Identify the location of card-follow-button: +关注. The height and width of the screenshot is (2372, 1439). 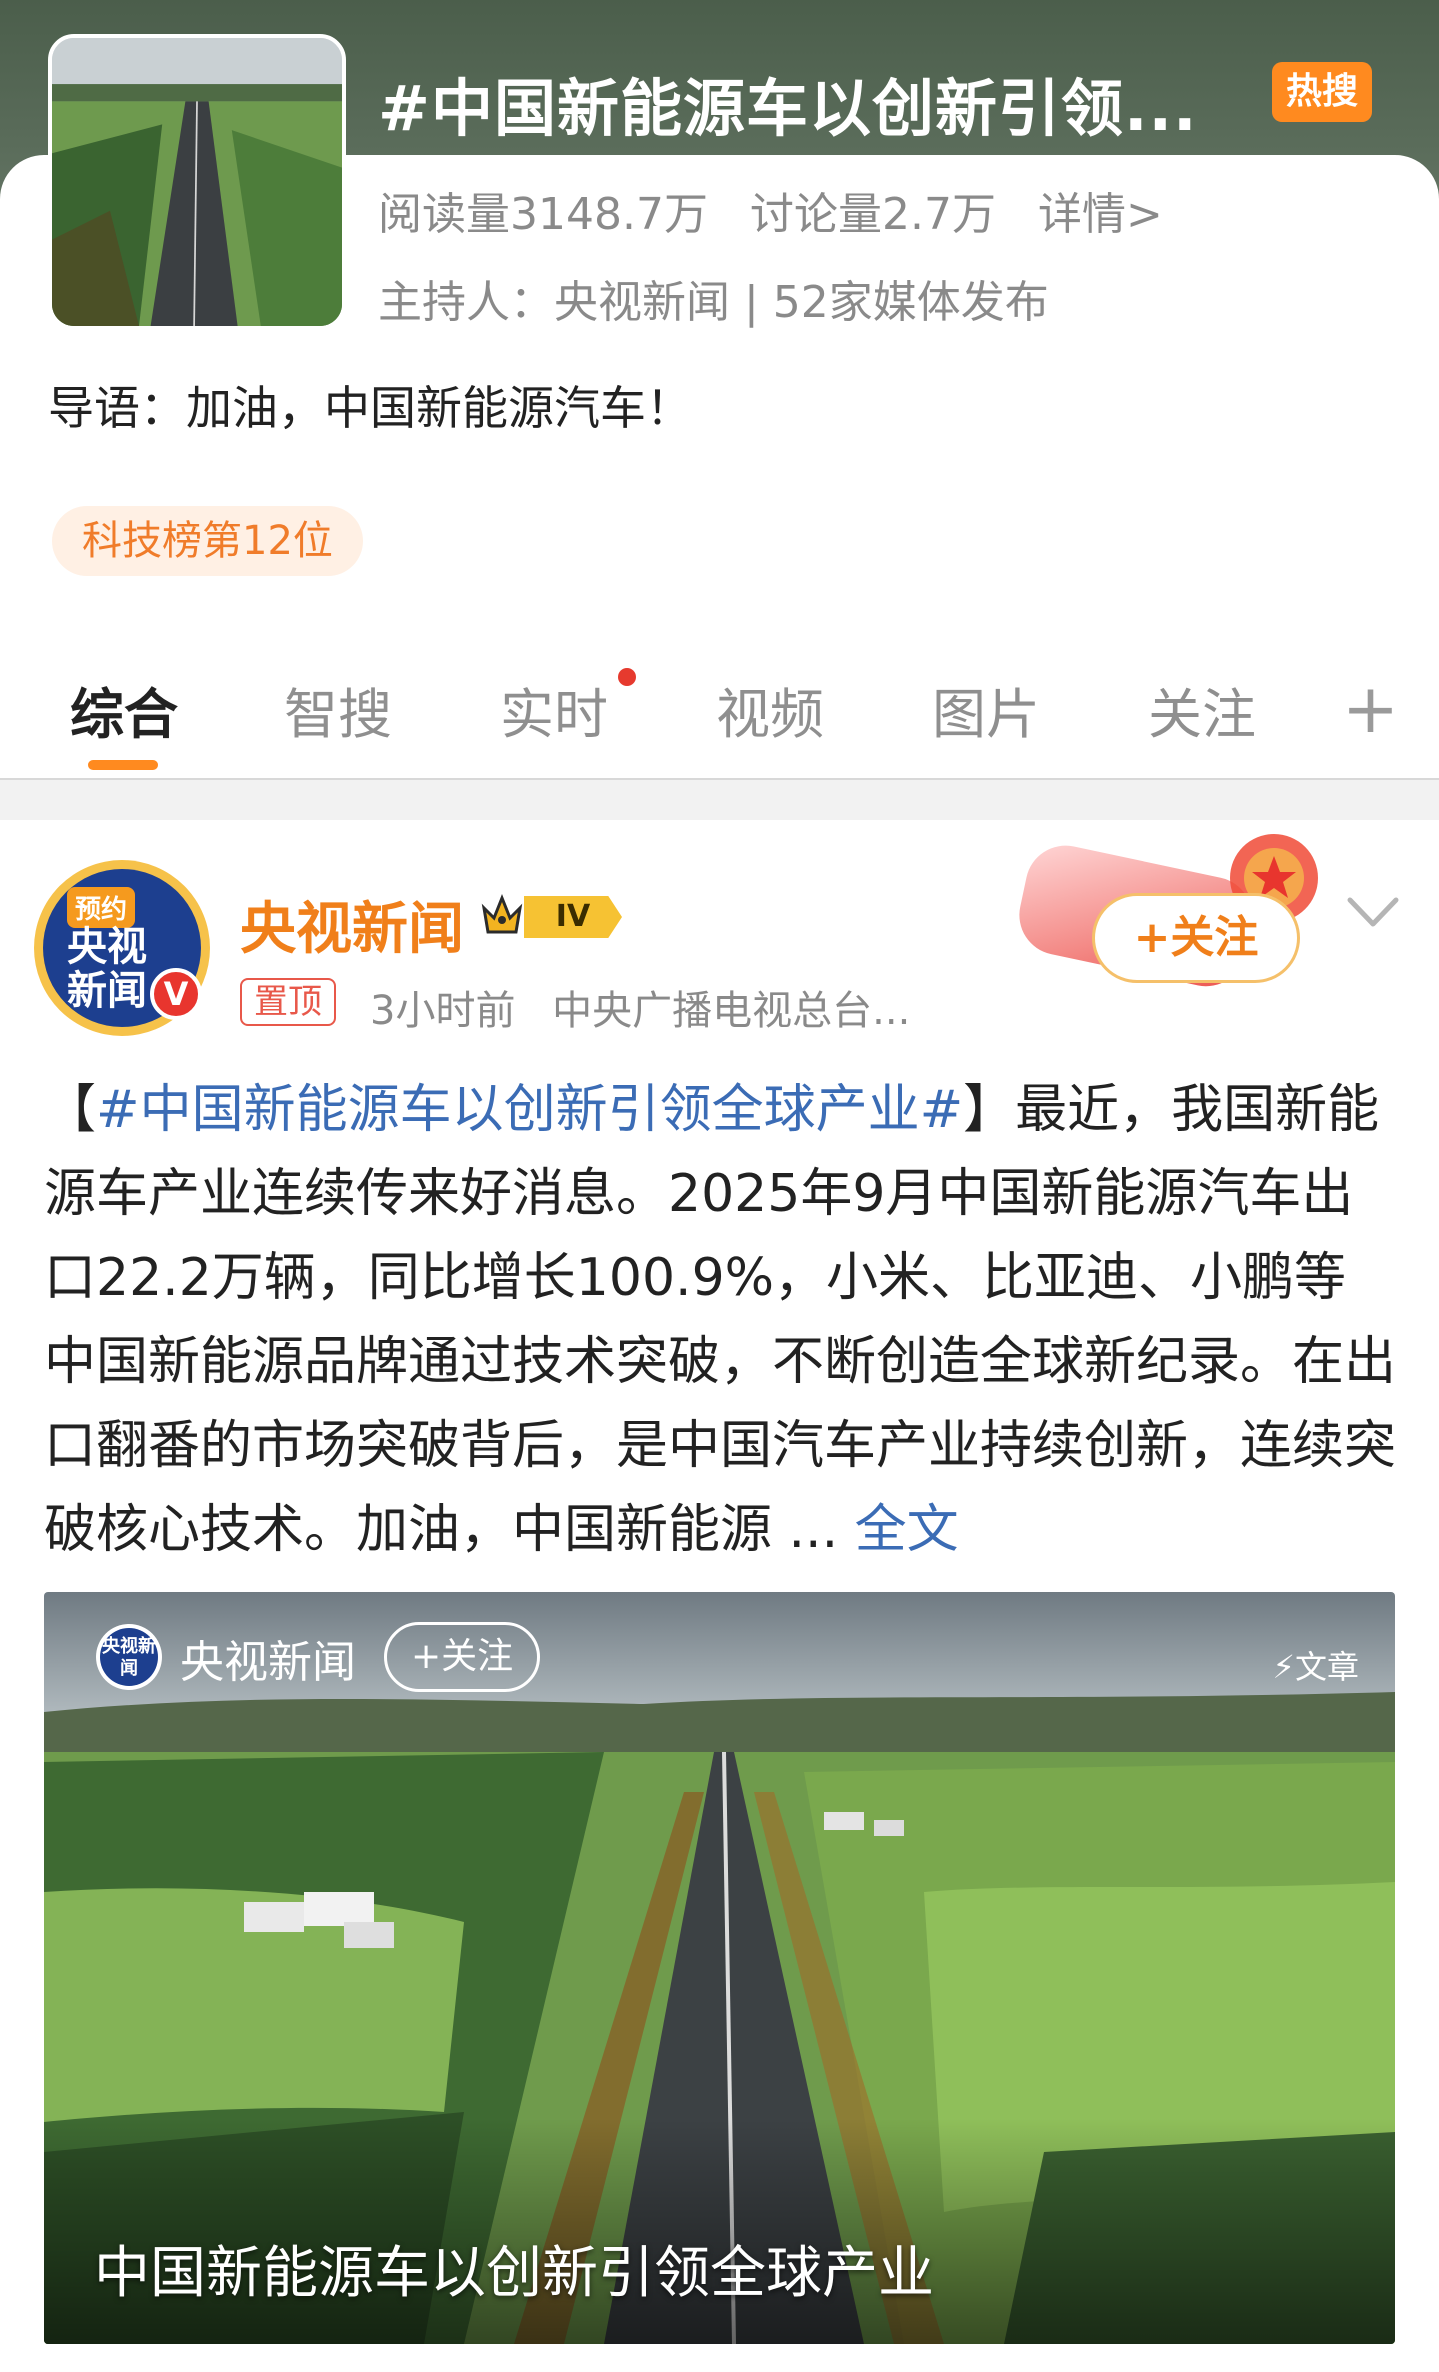
(462, 1657).